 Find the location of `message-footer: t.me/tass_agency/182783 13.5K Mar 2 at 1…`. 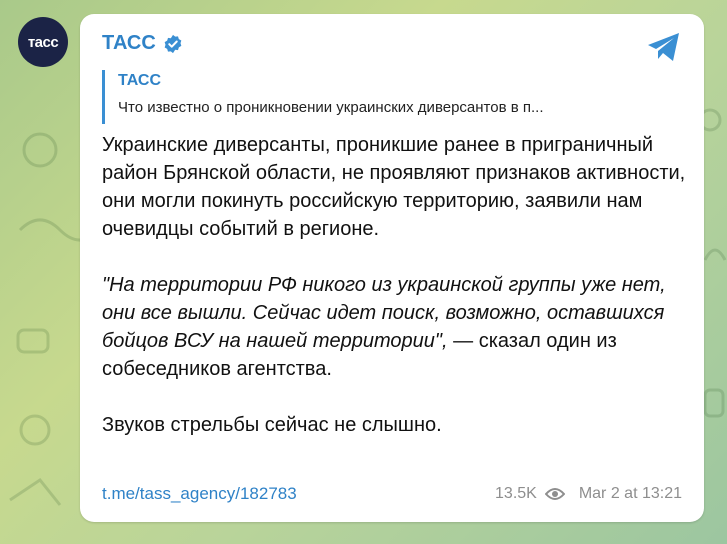

message-footer: t.me/tass_agency/182783 13.5K Mar 2 at 1… is located at coordinates (392, 494).